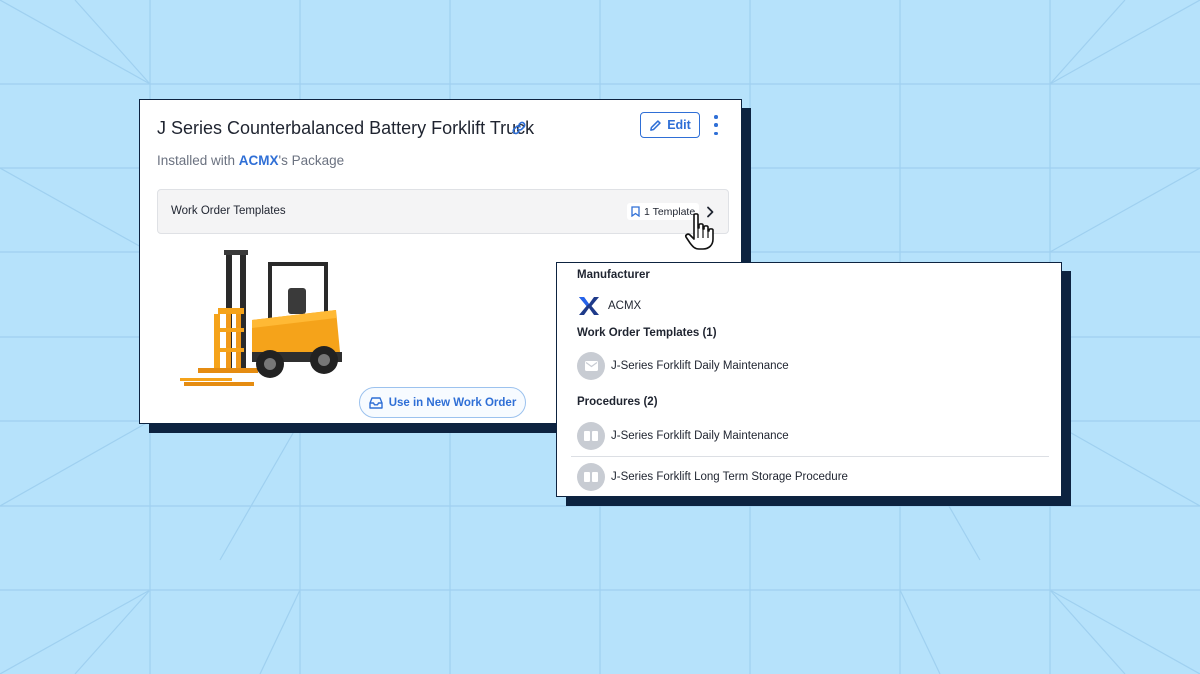 The height and width of the screenshot is (674, 1200). What do you see at coordinates (259, 160) in the screenshot?
I see `installed-brand-link: ACMX` at bounding box center [259, 160].